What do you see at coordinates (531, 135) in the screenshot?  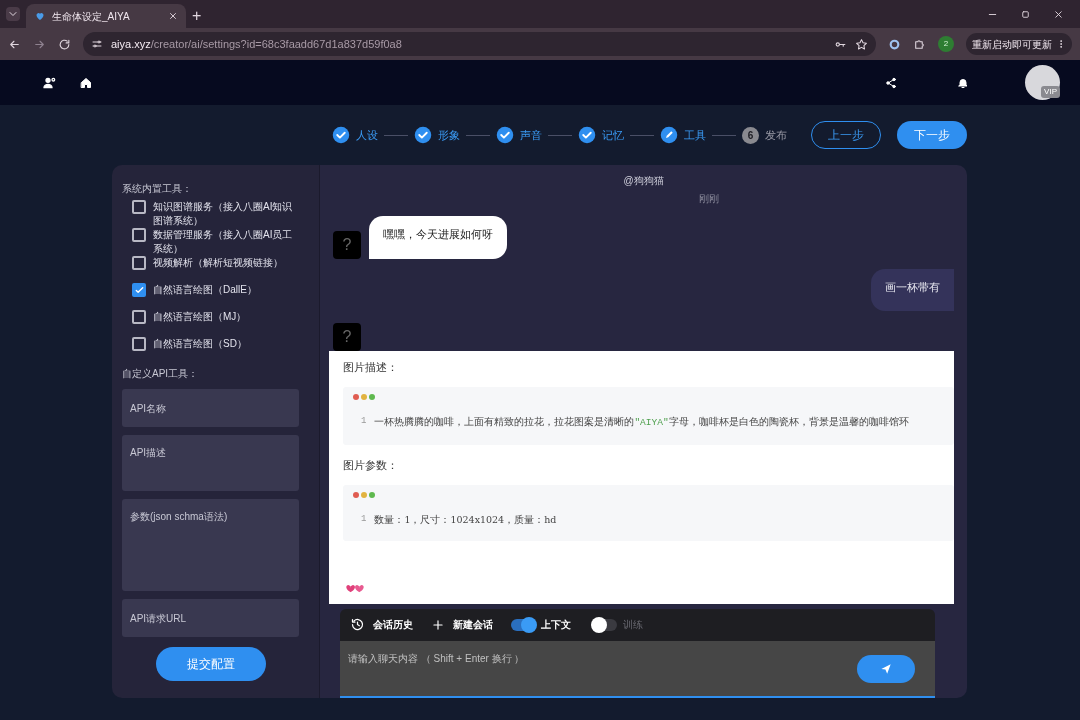 I see `step-label: 声音` at bounding box center [531, 135].